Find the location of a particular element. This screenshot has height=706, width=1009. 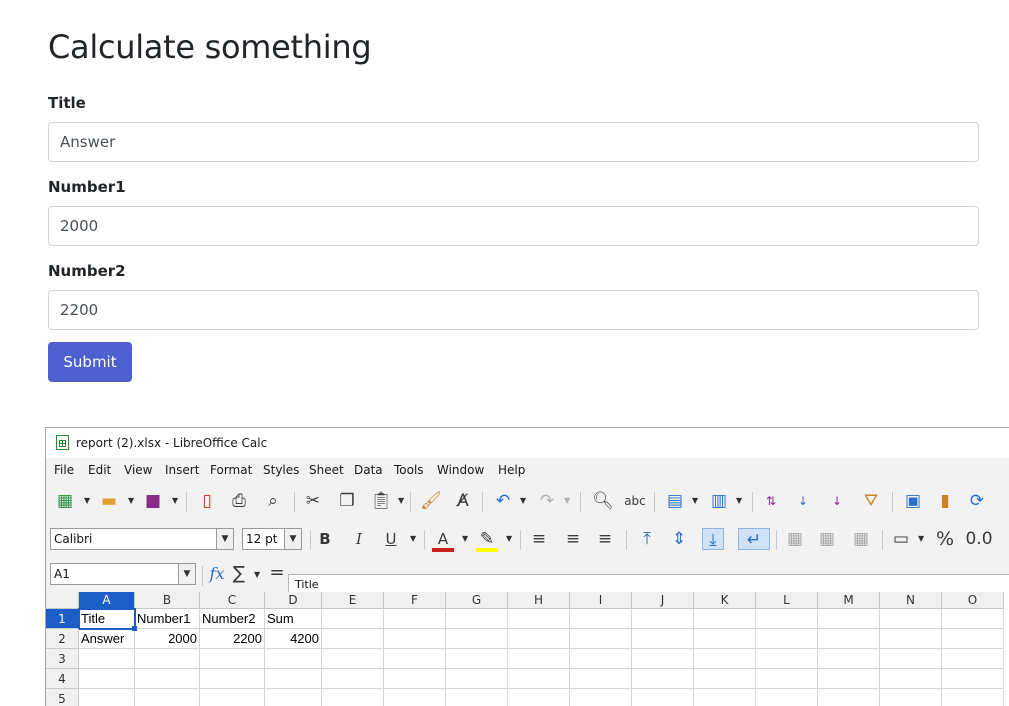

print-preview-icon: ⌕ is located at coordinates (273, 501).